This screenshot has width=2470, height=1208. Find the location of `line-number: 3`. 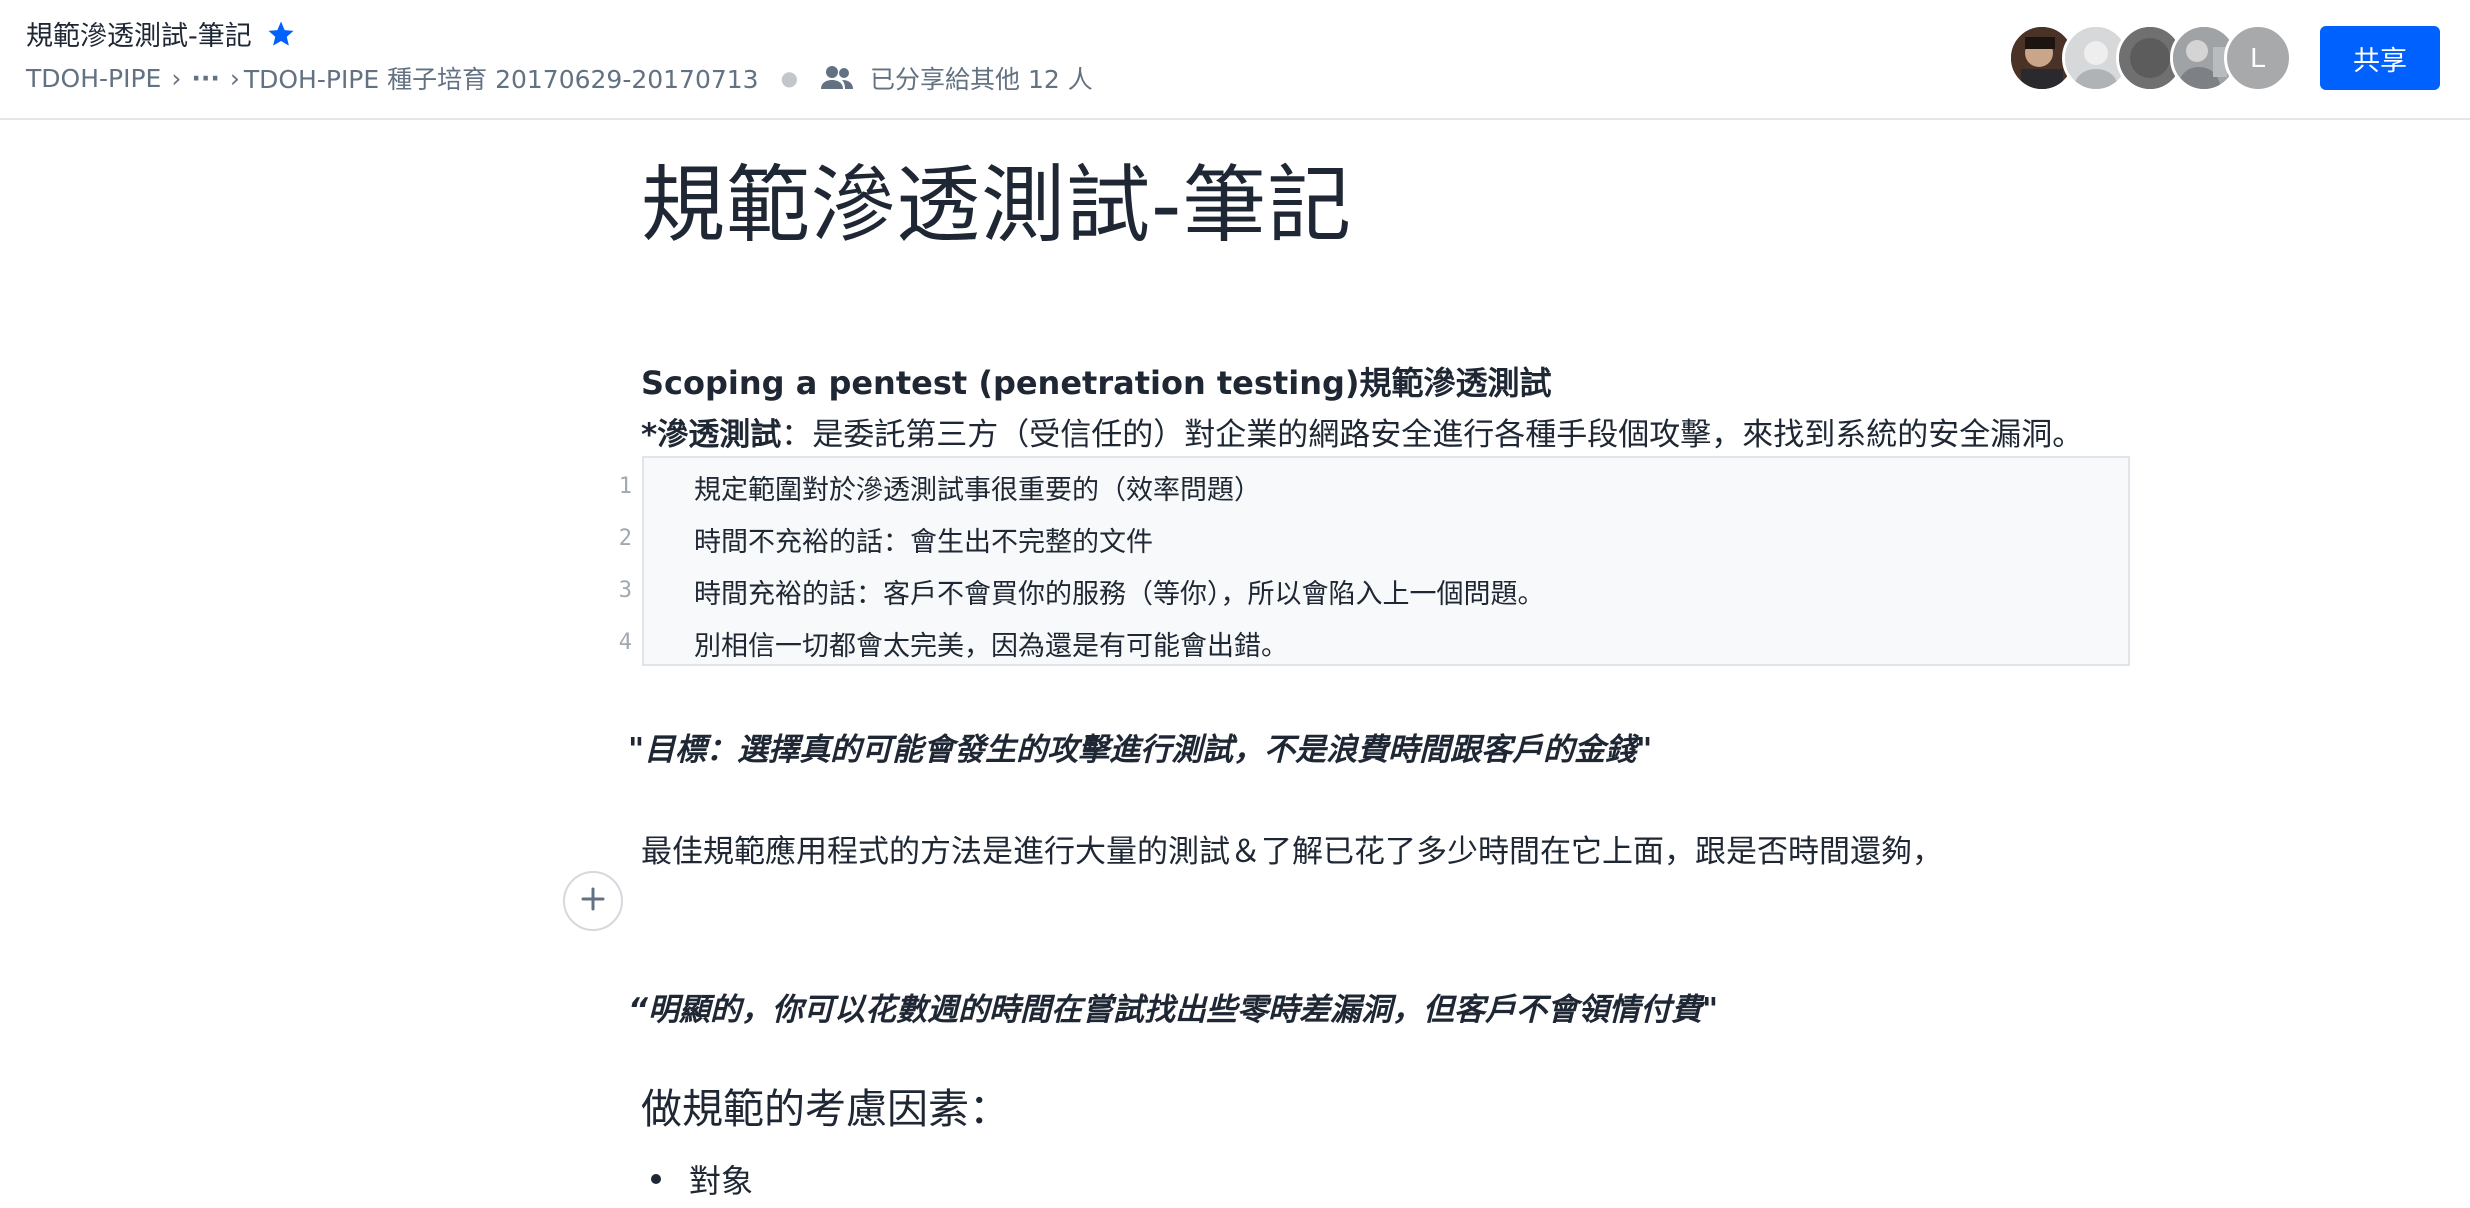

line-number: 3 is located at coordinates (625, 590).